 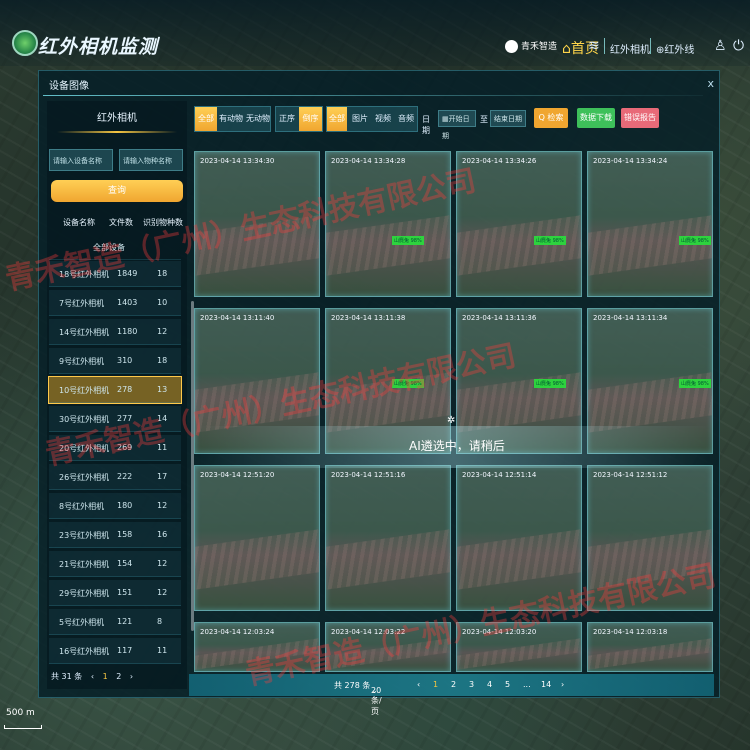 What do you see at coordinates (374, 690) in the screenshot?
I see `chevron-down-icon: ⌄` at bounding box center [374, 690].